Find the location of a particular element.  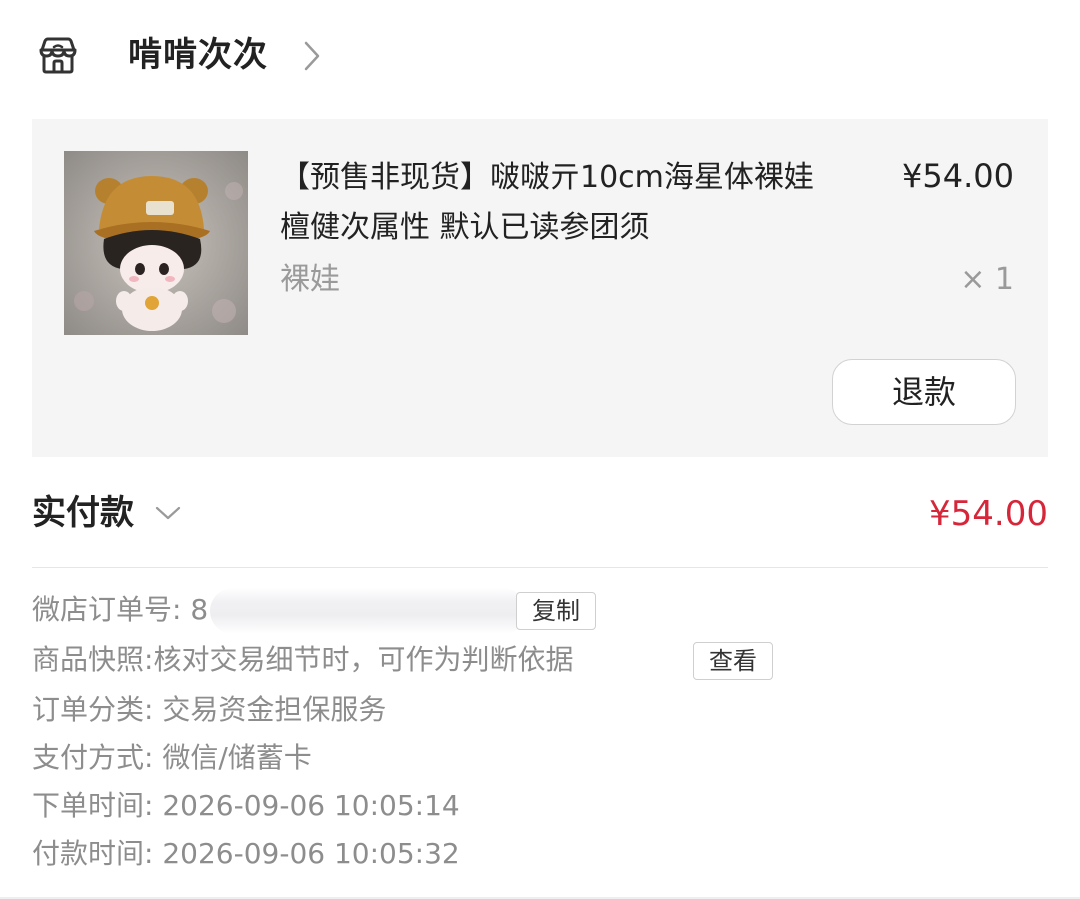

product-variant: 裸娃 is located at coordinates (310, 279).